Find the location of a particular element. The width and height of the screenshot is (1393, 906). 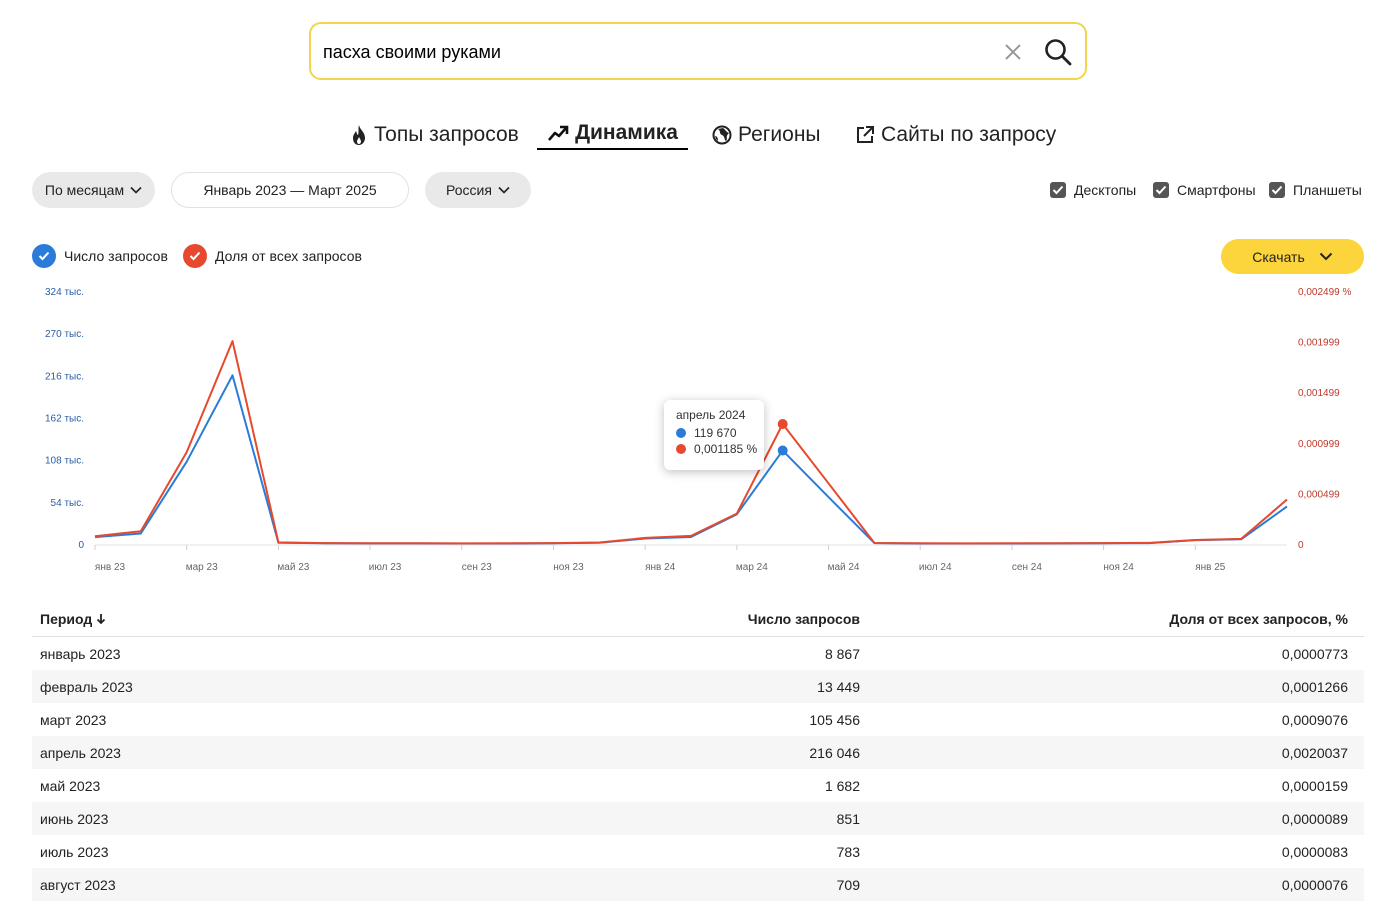

tooltip-share: 0,001185 % is located at coordinates (726, 449).